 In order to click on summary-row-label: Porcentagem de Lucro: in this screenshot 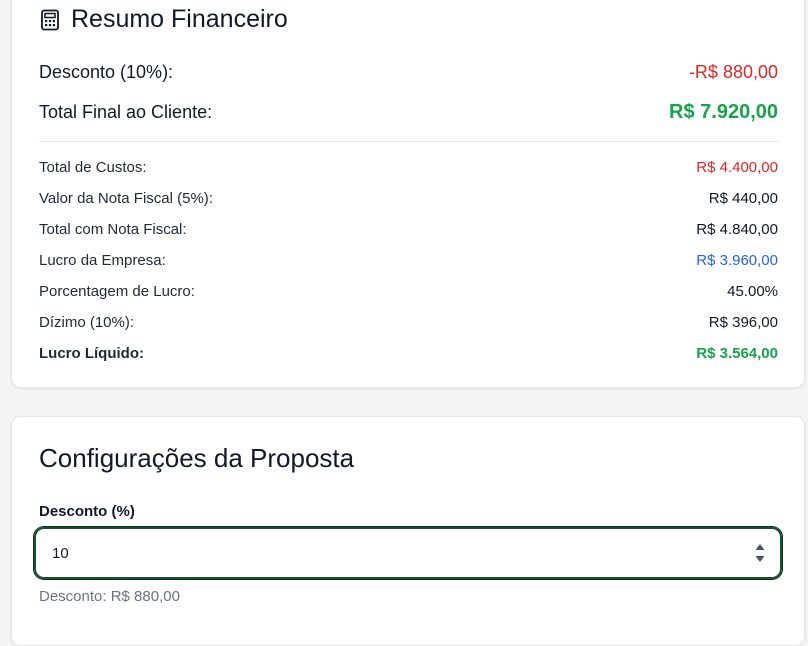, I will do `click(117, 291)`.